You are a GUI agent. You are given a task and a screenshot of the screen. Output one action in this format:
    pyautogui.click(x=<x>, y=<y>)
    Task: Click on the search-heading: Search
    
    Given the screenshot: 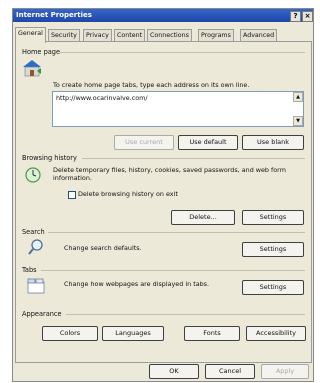 What is the action you would take?
    pyautogui.click(x=33, y=232)
    